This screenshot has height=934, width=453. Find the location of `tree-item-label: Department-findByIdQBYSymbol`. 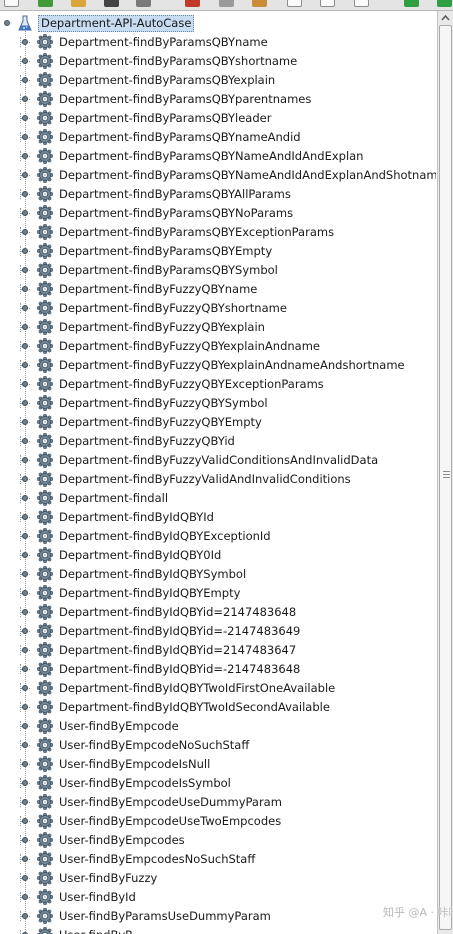

tree-item-label: Department-findByIdQBYSymbol is located at coordinates (152, 574).